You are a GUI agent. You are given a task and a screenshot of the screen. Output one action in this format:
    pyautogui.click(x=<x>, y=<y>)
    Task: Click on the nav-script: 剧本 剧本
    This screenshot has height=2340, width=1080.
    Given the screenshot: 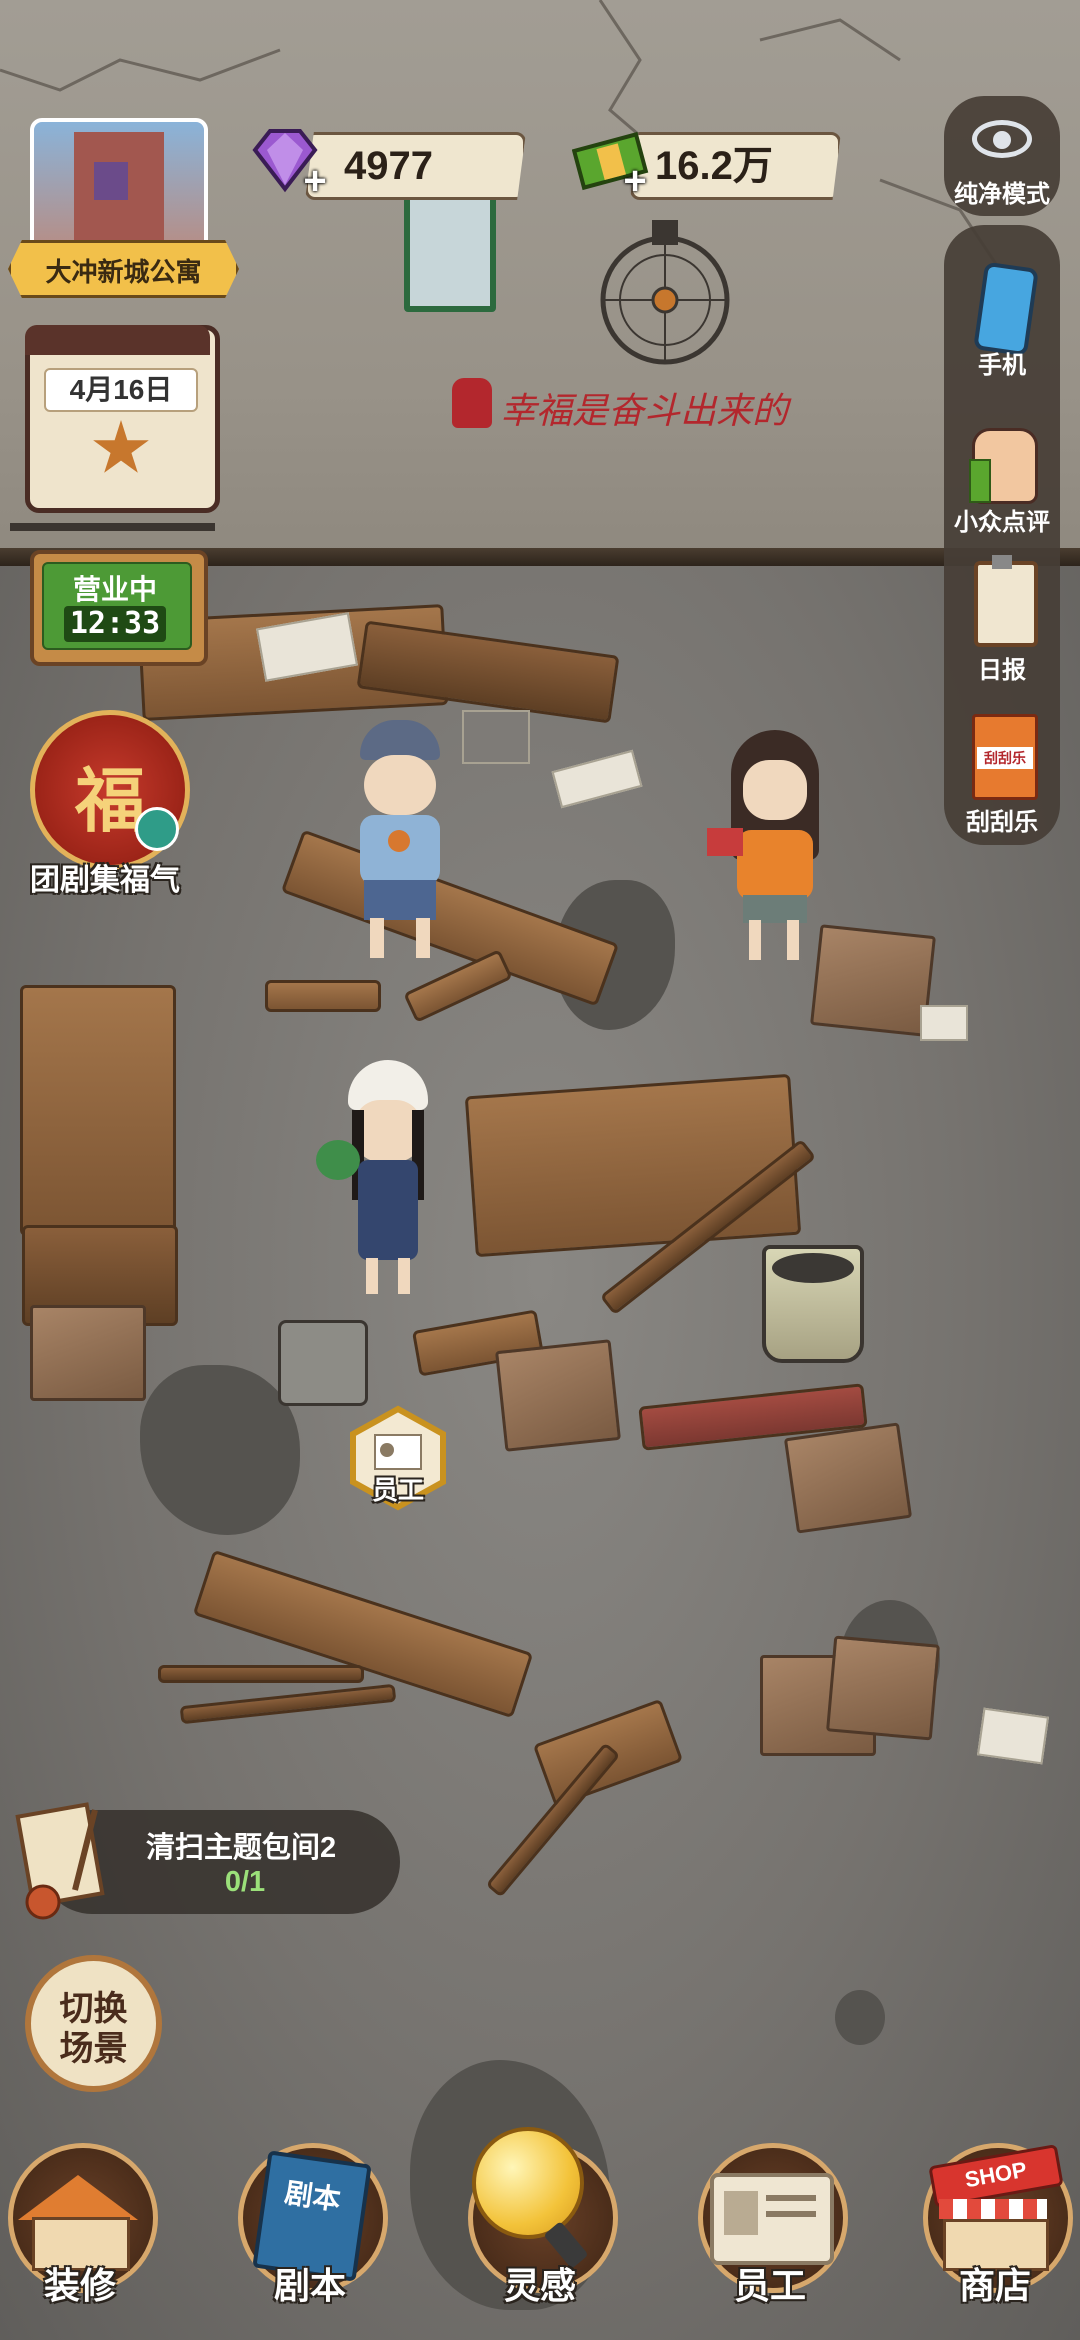 What is the action you would take?
    pyautogui.click(x=310, y=2225)
    